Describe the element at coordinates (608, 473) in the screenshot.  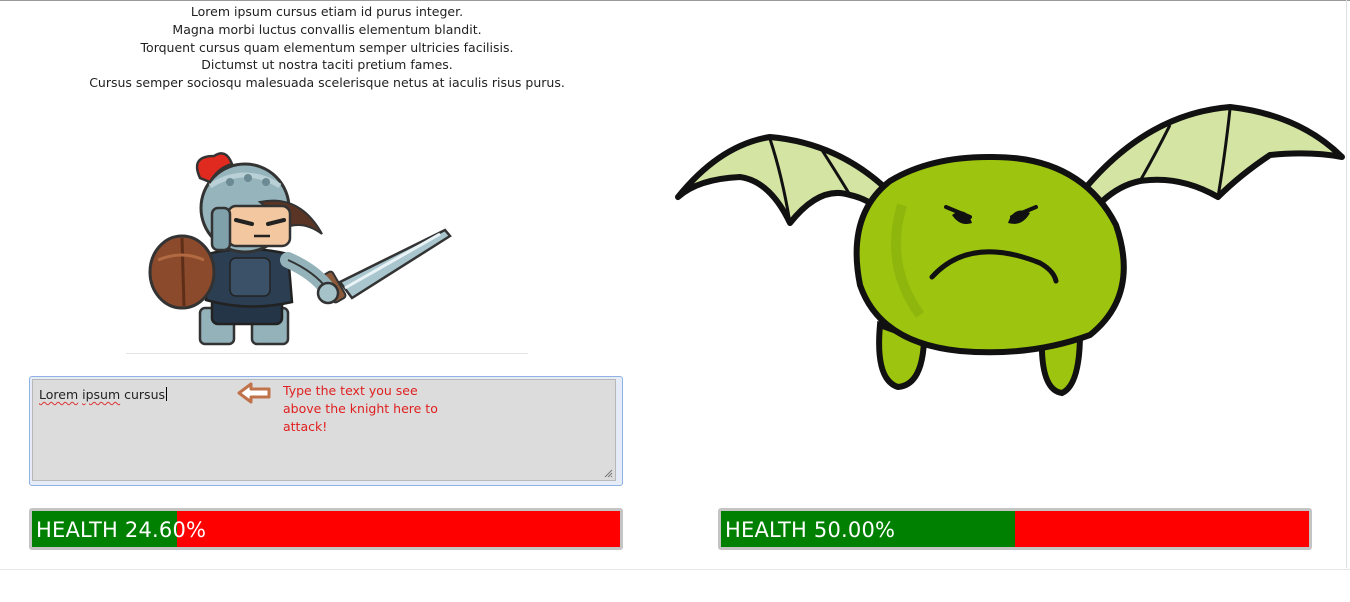
I see `resize-grip-icon` at that location.